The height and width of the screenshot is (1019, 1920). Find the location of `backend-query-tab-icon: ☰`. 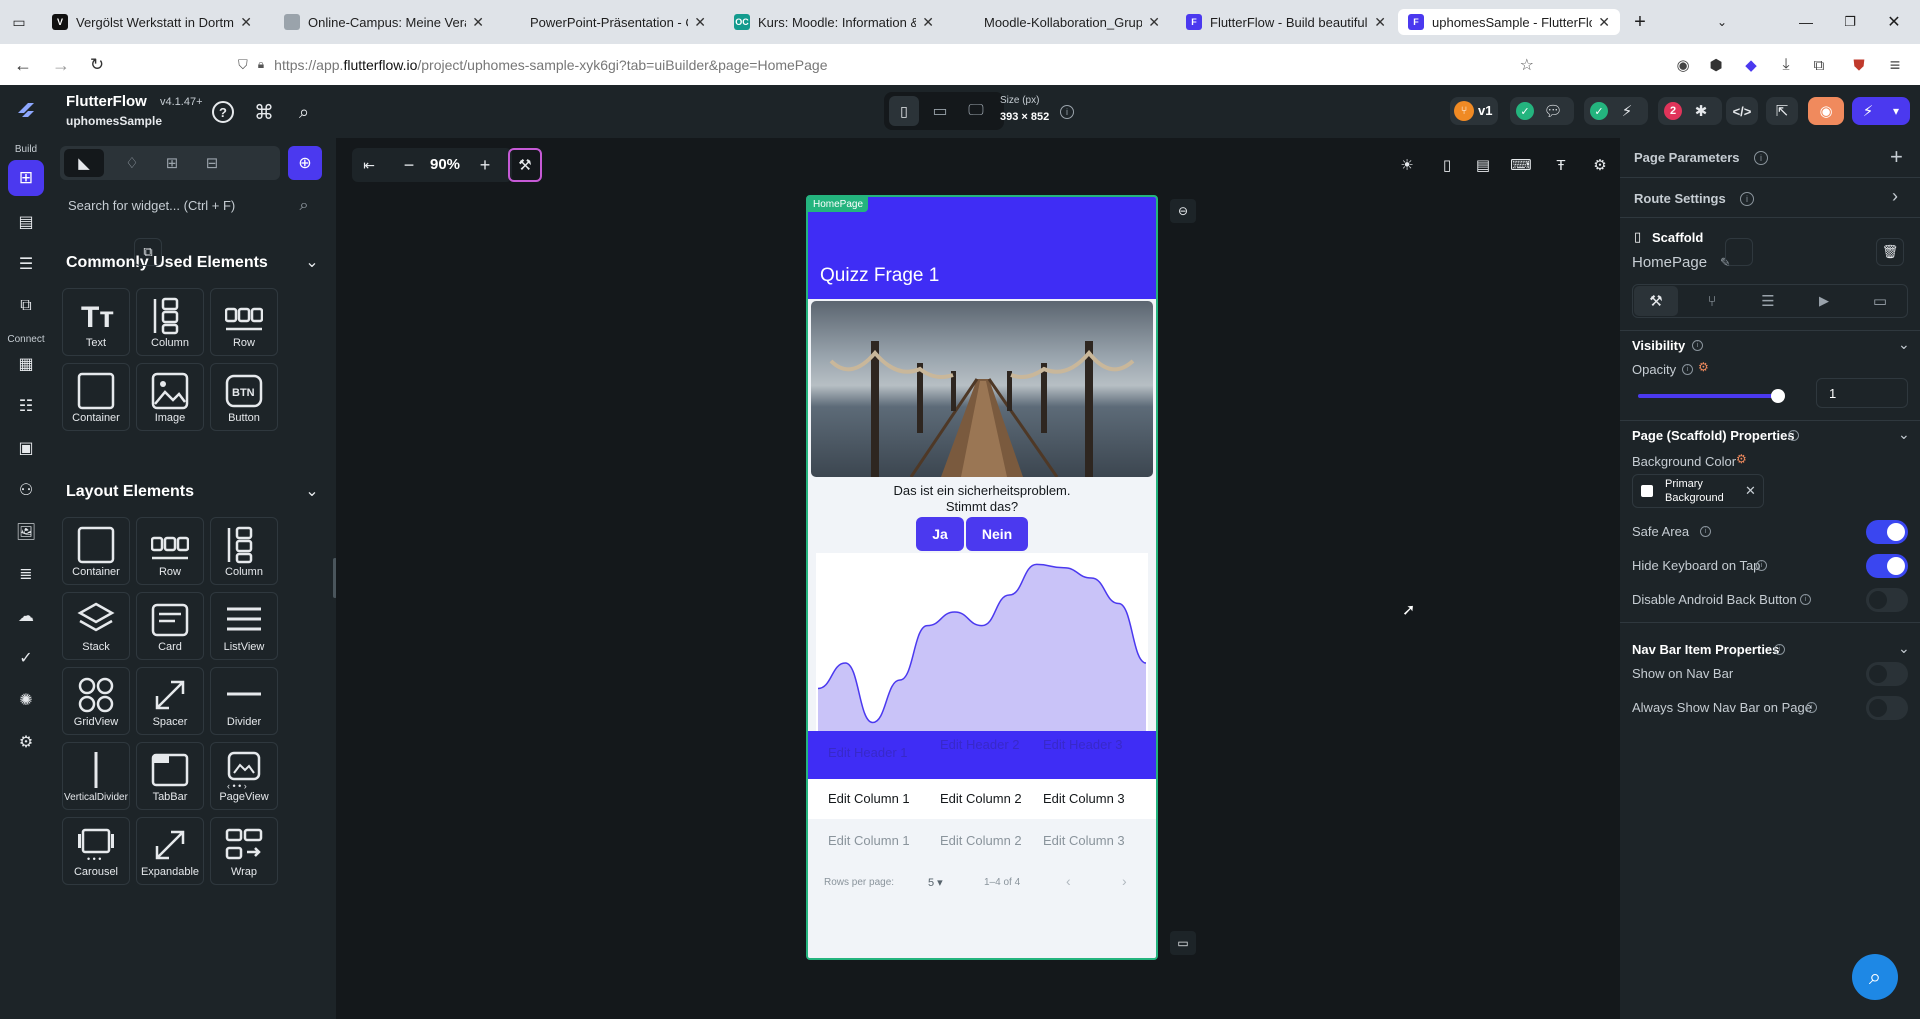

backend-query-tab-icon: ☰ is located at coordinates (1768, 301).